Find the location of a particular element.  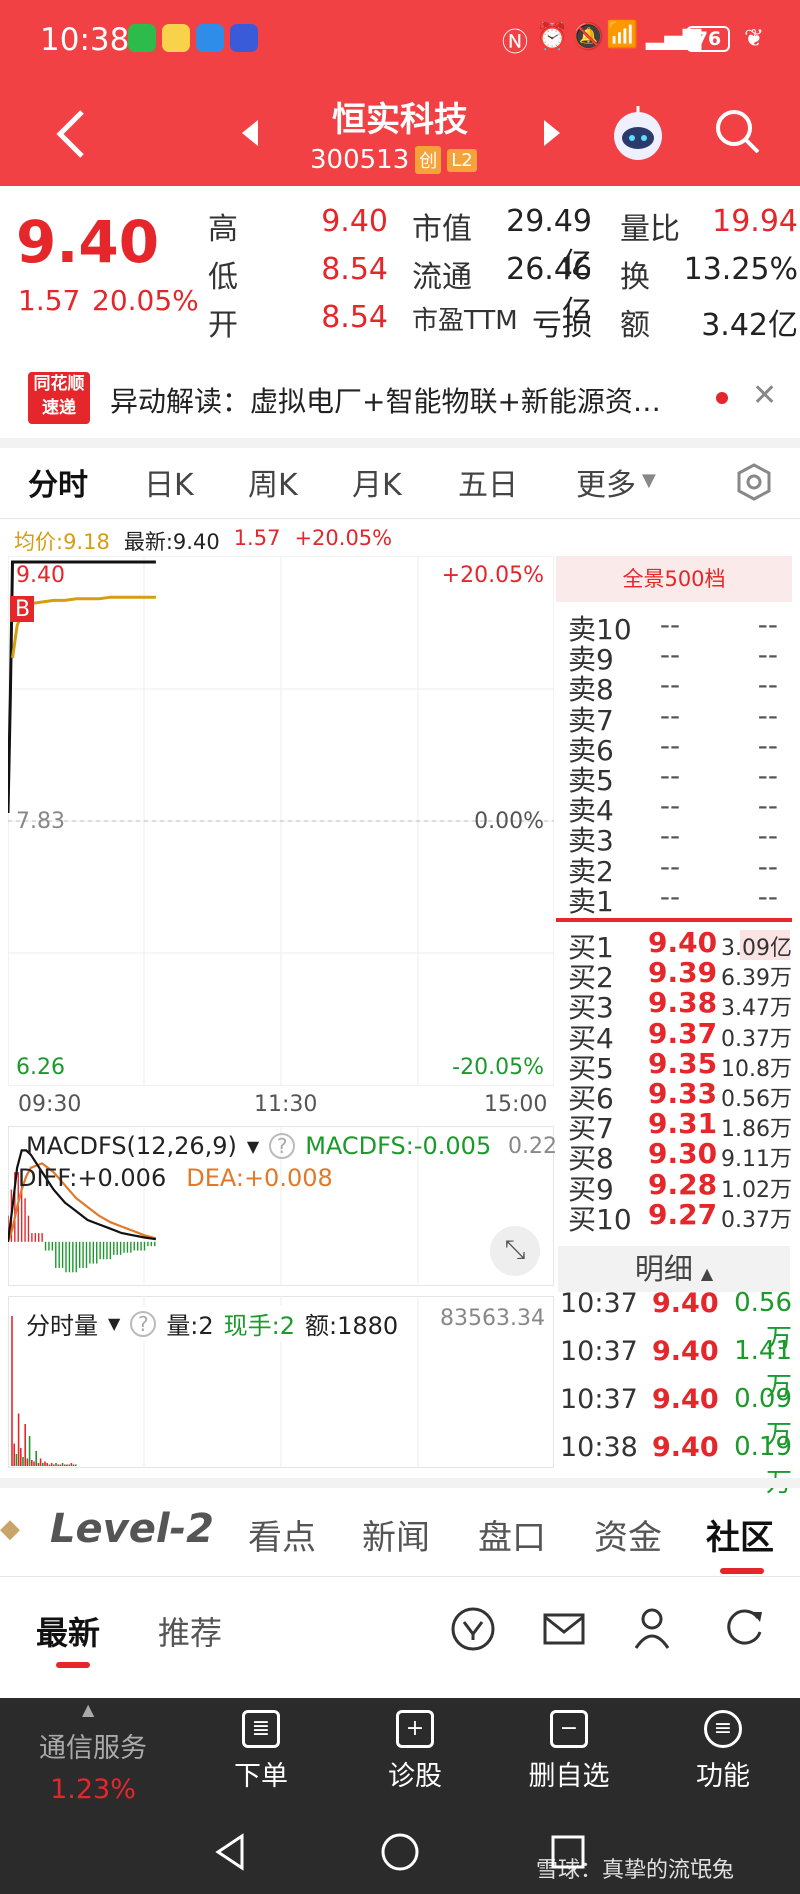

macdfs-value: MACDFS:-0.005 is located at coordinates (398, 1146).